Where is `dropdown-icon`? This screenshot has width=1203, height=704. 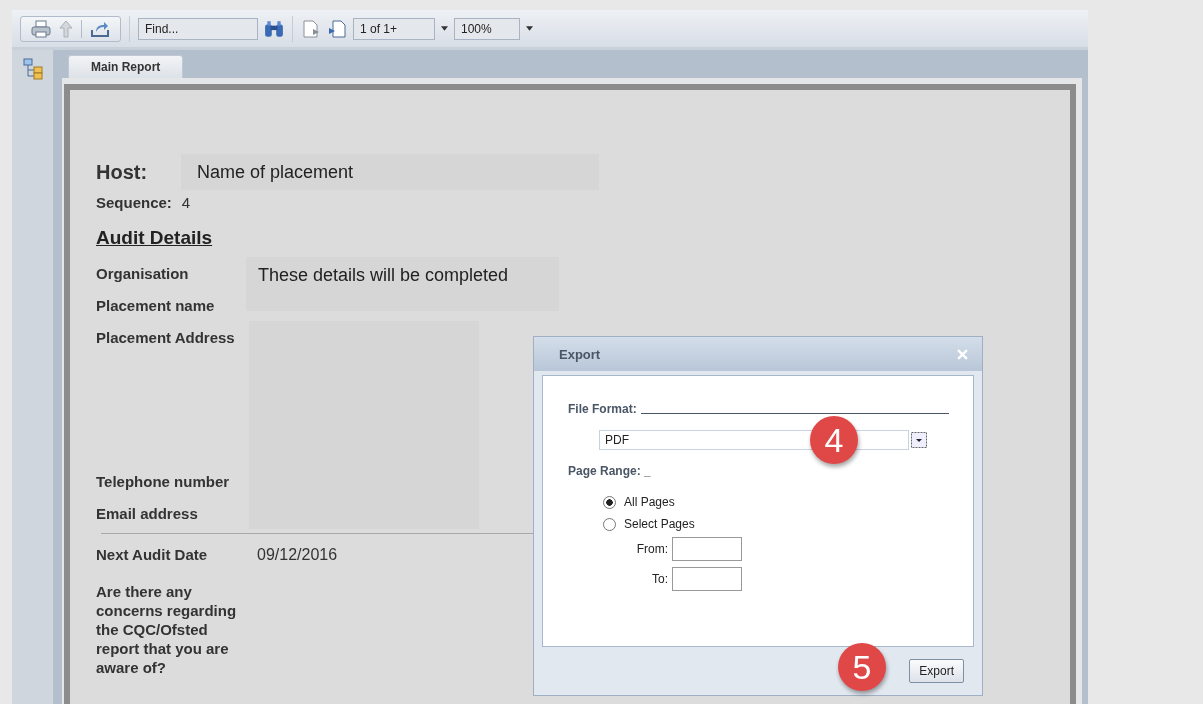 dropdown-icon is located at coordinates (919, 440).